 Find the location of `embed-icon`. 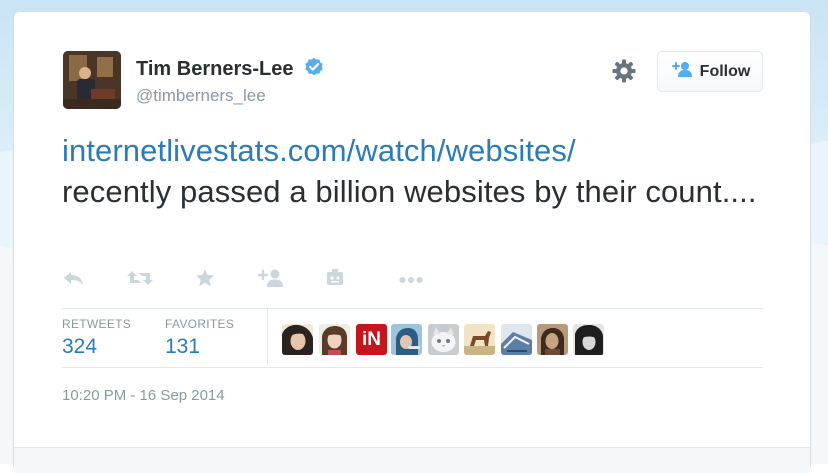

embed-icon is located at coordinates (335, 280).